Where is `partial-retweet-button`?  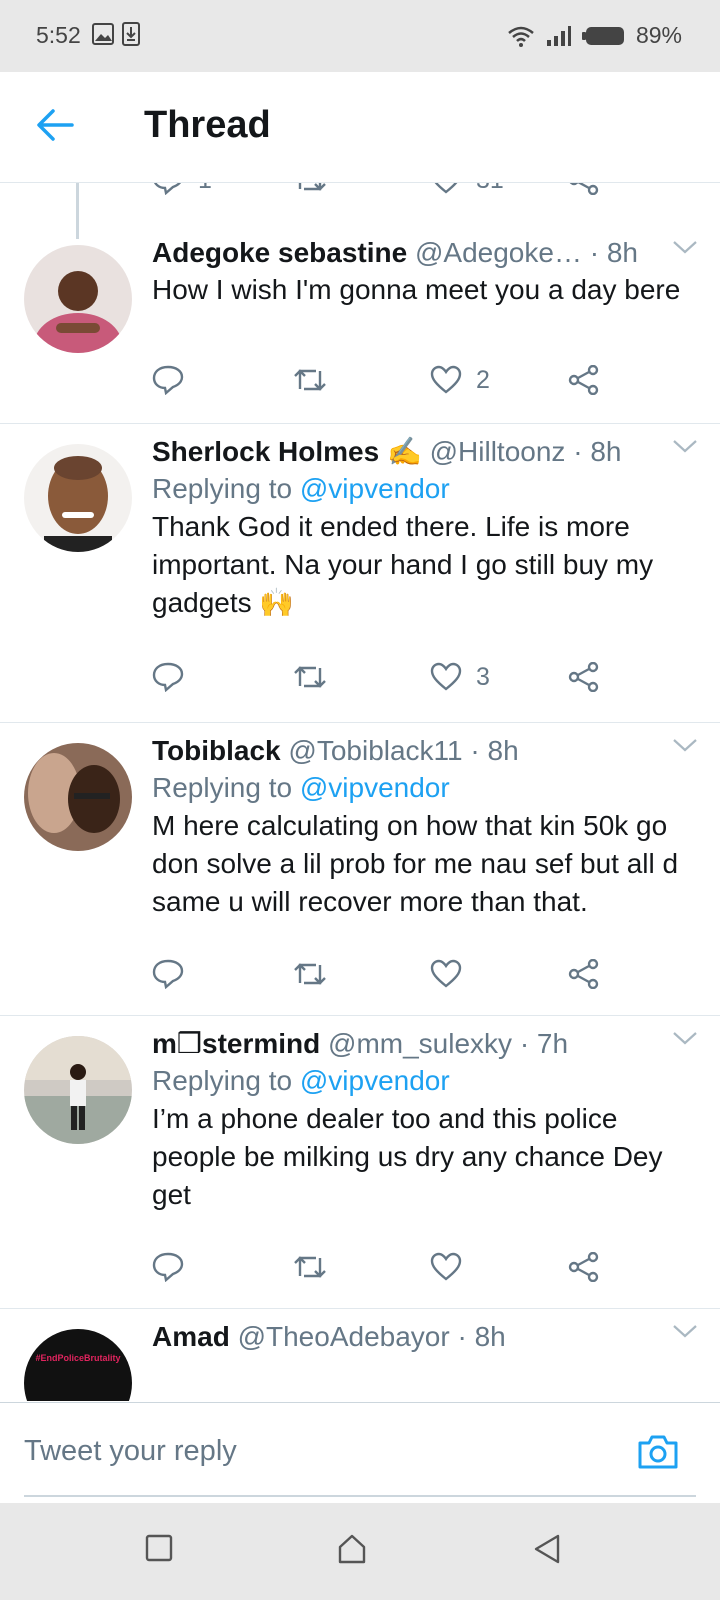
partial-retweet-button is located at coordinates (310, 189).